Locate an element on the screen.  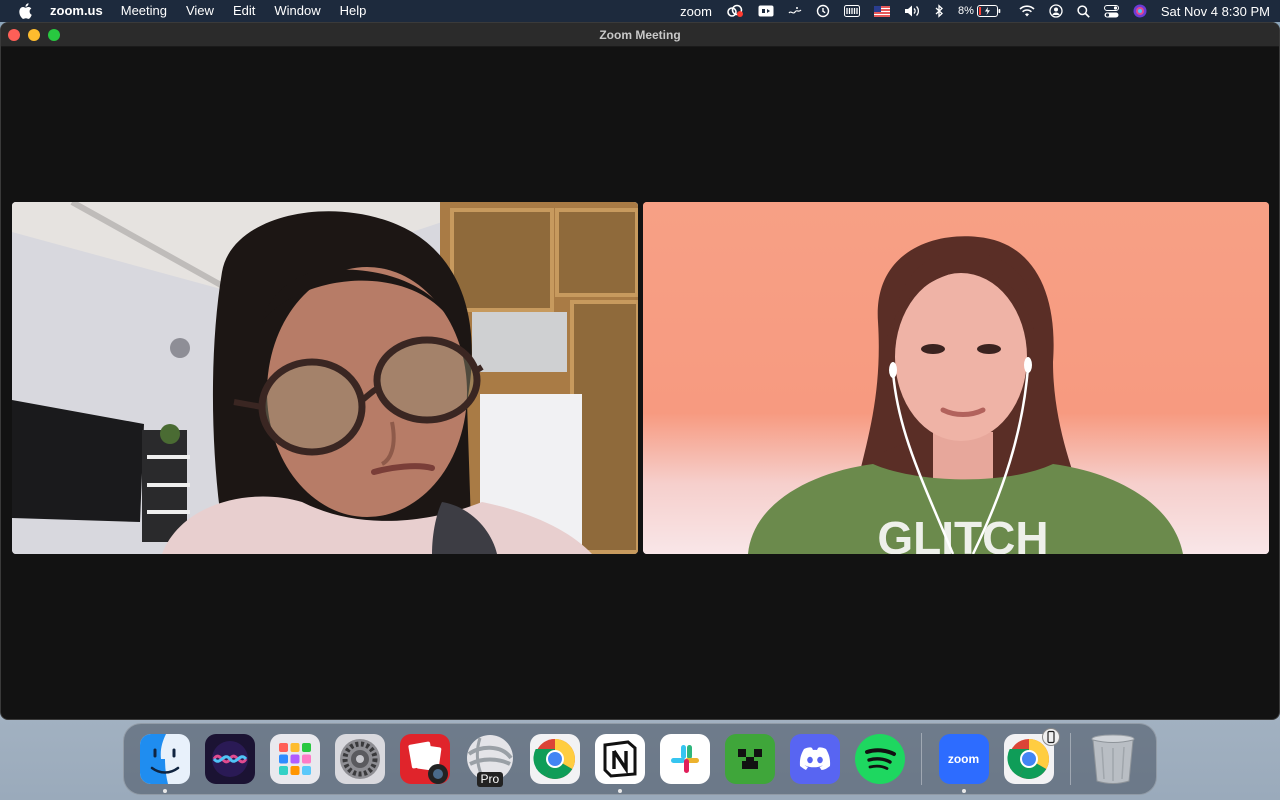
dock-spotify is located at coordinates (879, 759).